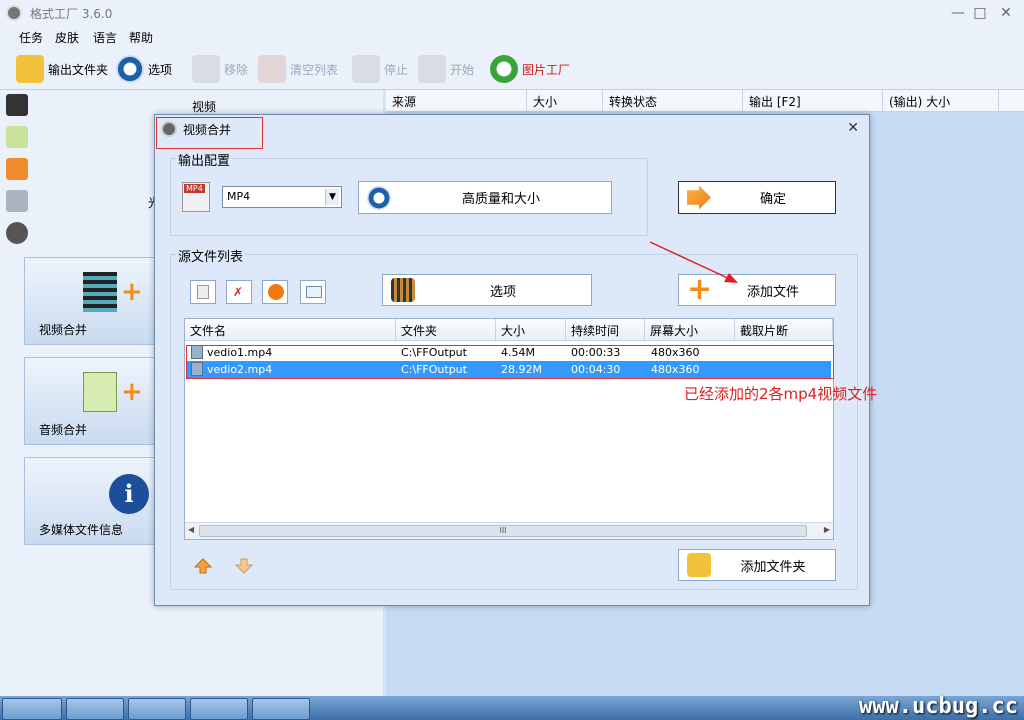 This screenshot has height=720, width=1024. I want to click on quality-size-label: 高质量和大小, so click(500, 199).